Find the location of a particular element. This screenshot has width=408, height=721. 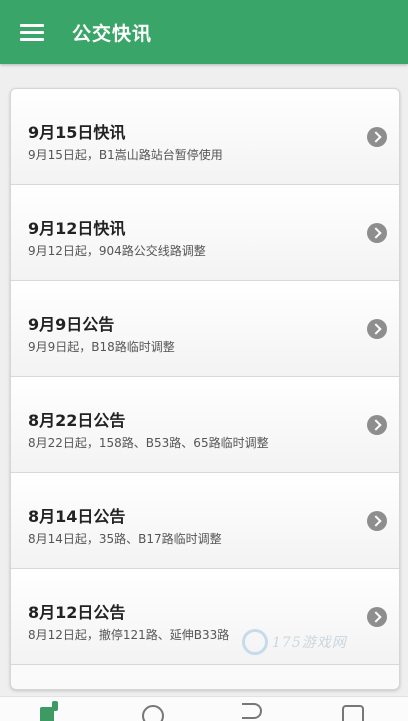

item-subtitle: 8月22日起，158路、B53路、65路临时调整 is located at coordinates (148, 443).